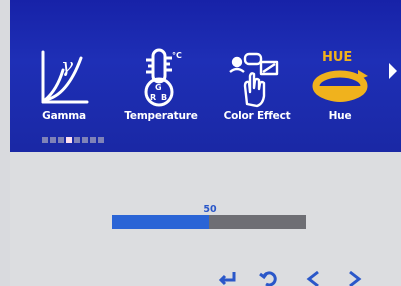 Image resolution: width=401 pixels, height=286 pixels. What do you see at coordinates (67, 65) in the screenshot?
I see `svg-text: γ` at bounding box center [67, 65].